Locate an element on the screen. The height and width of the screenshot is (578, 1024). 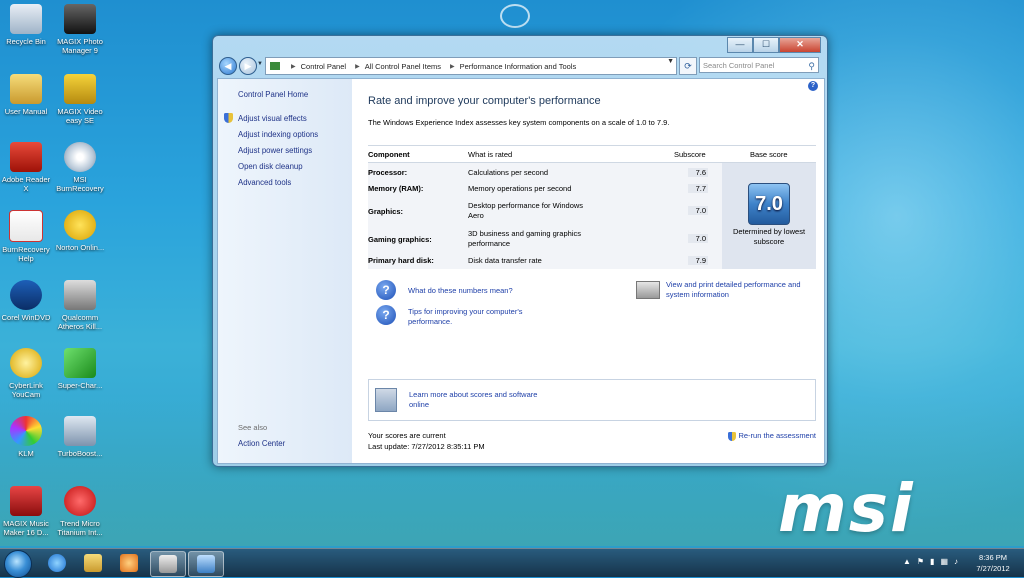
rated-text: Desktop performance for Windows Aero is located at coordinates (526, 210).